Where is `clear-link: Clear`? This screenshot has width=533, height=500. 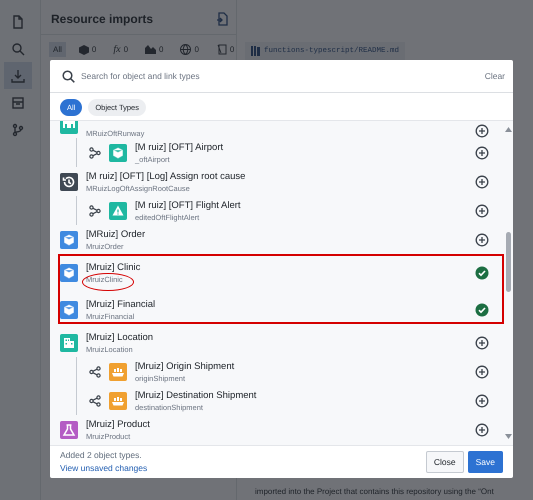 clear-link: Clear is located at coordinates (494, 76).